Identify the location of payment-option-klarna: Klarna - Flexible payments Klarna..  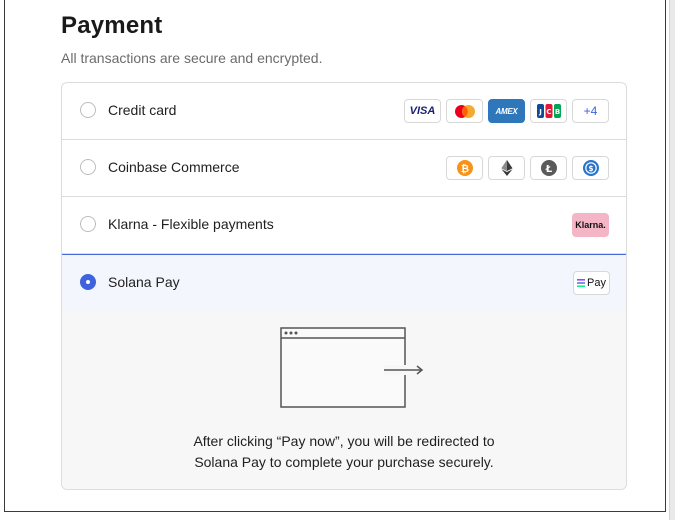
(344, 225).